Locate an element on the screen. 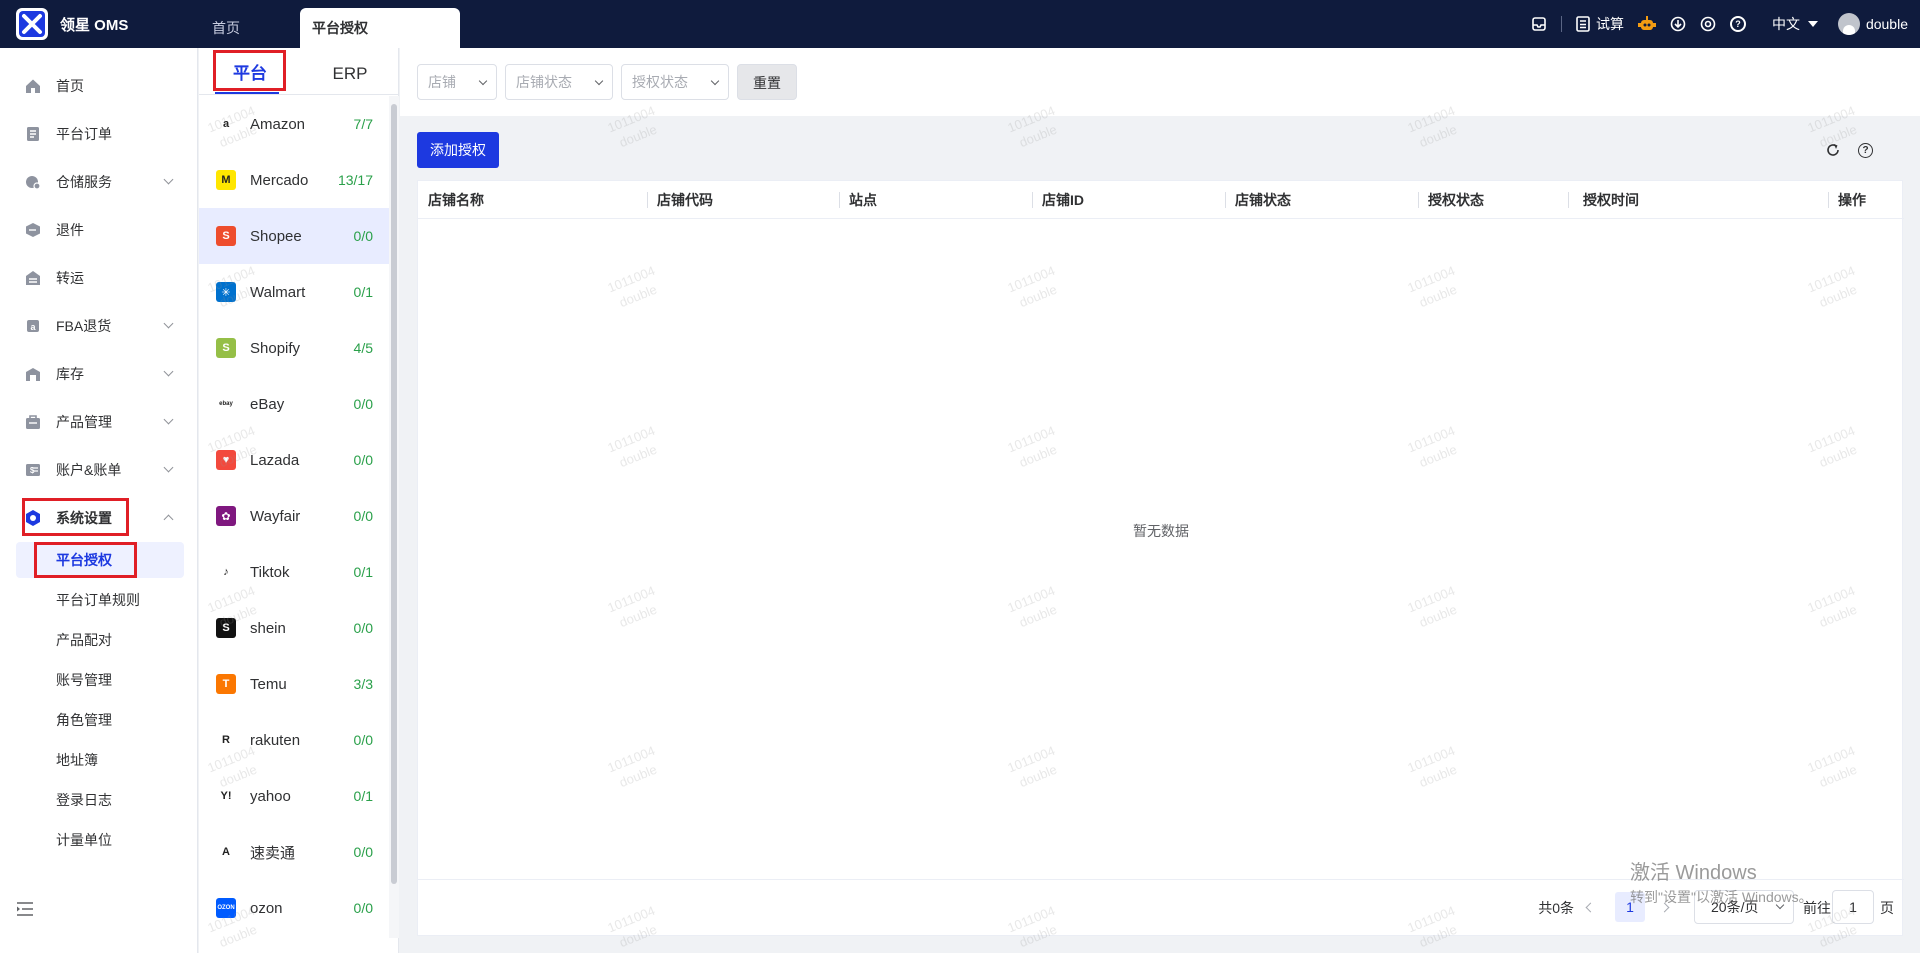 This screenshot has height=953, width=1920. platform-item: ✿ Wayfair 0/0 is located at coordinates (294, 516).